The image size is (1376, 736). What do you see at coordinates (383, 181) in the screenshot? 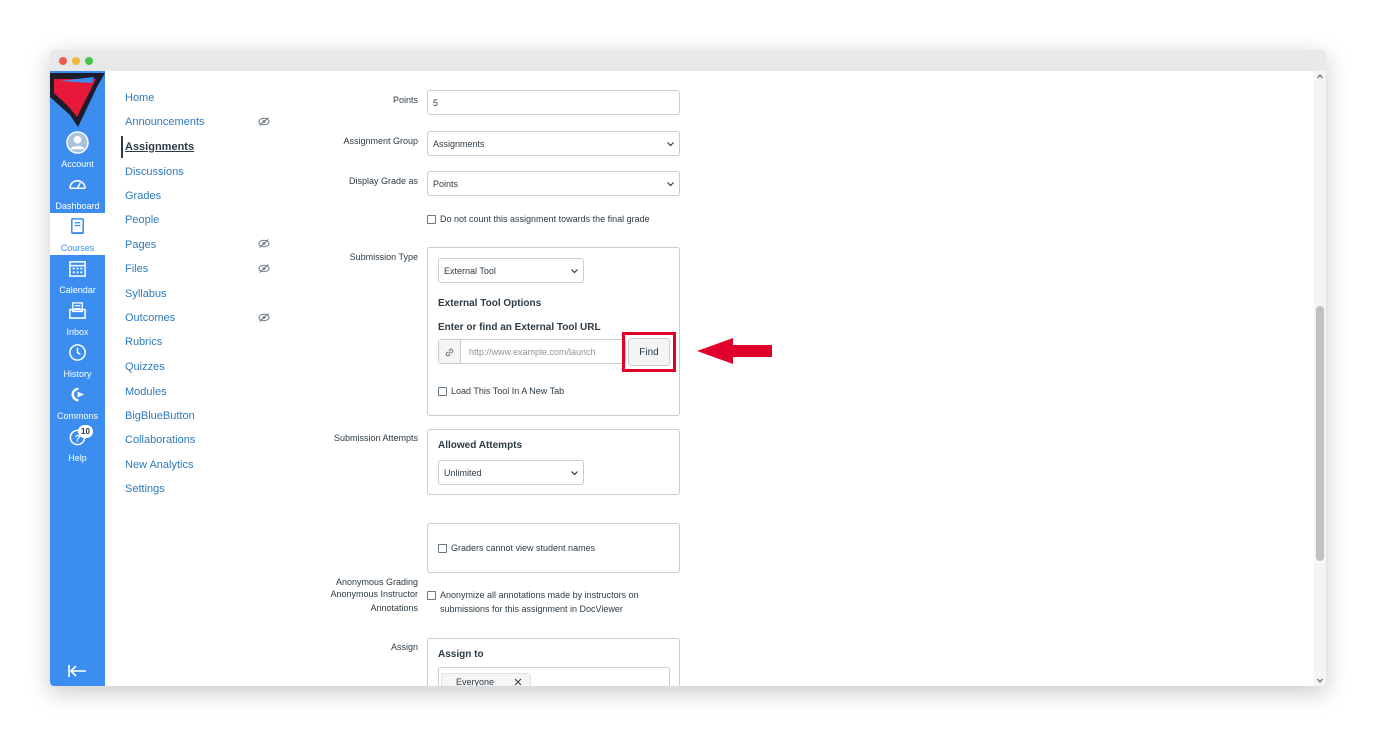
I see `display-grade-label: Display Grade as` at bounding box center [383, 181].